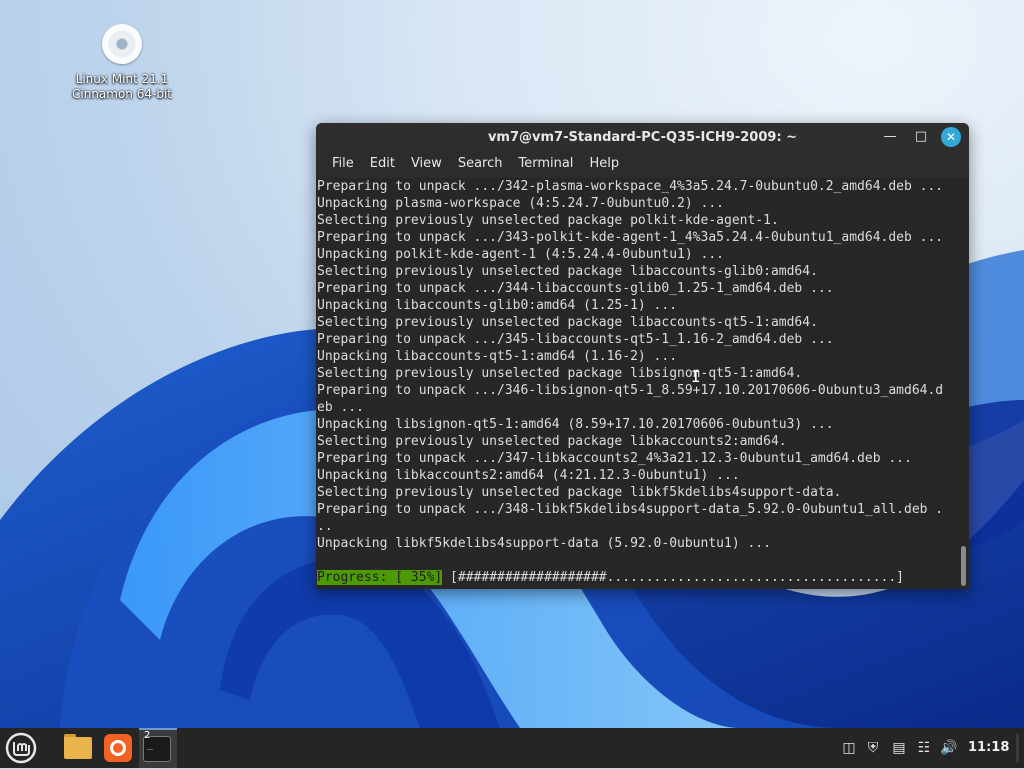 The height and width of the screenshot is (769, 1024). What do you see at coordinates (1017, 748) in the screenshot?
I see `show-desktop-button` at bounding box center [1017, 748].